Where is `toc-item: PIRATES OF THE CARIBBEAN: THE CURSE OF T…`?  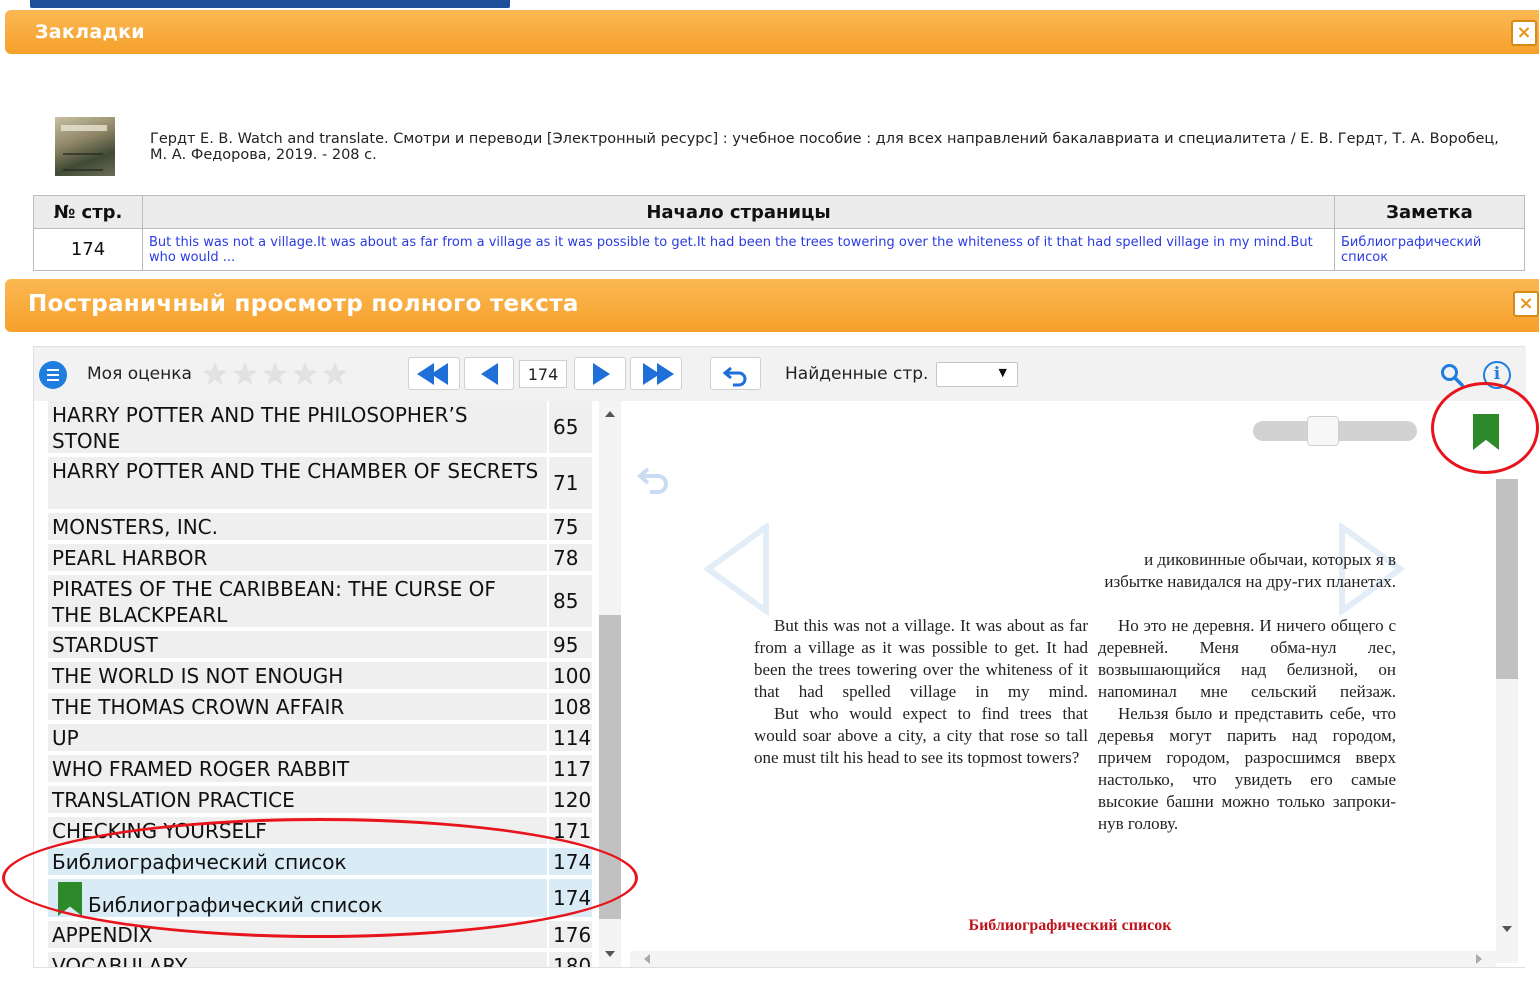
toc-item: PIRATES OF THE CARIBBEAN: THE CURSE OF T… is located at coordinates (320, 602).